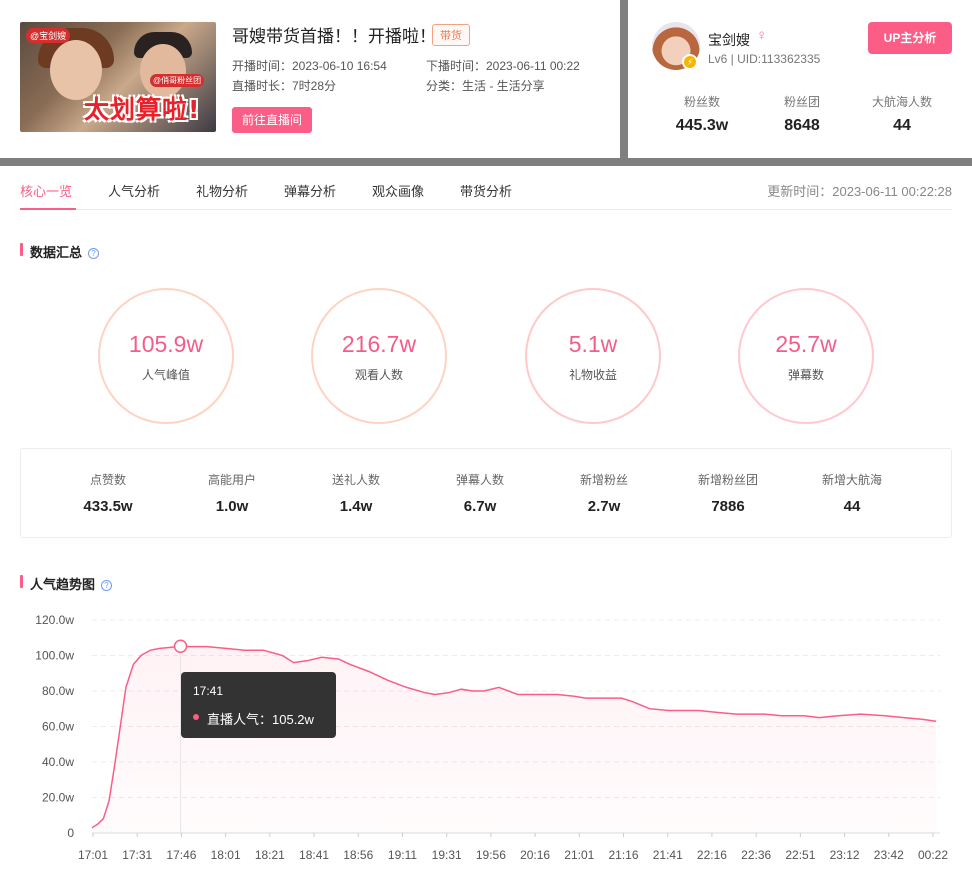  I want to click on tab-core-overview: 核心一览, so click(46, 190).